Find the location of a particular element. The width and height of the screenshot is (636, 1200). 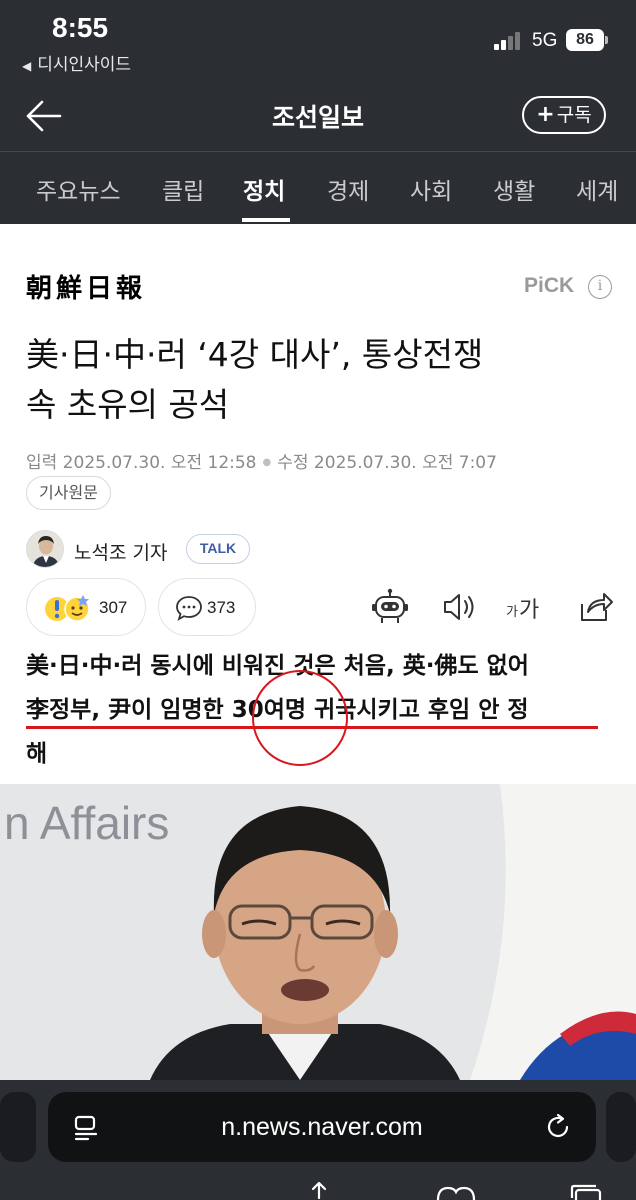

speaker-icon is located at coordinates (459, 607).